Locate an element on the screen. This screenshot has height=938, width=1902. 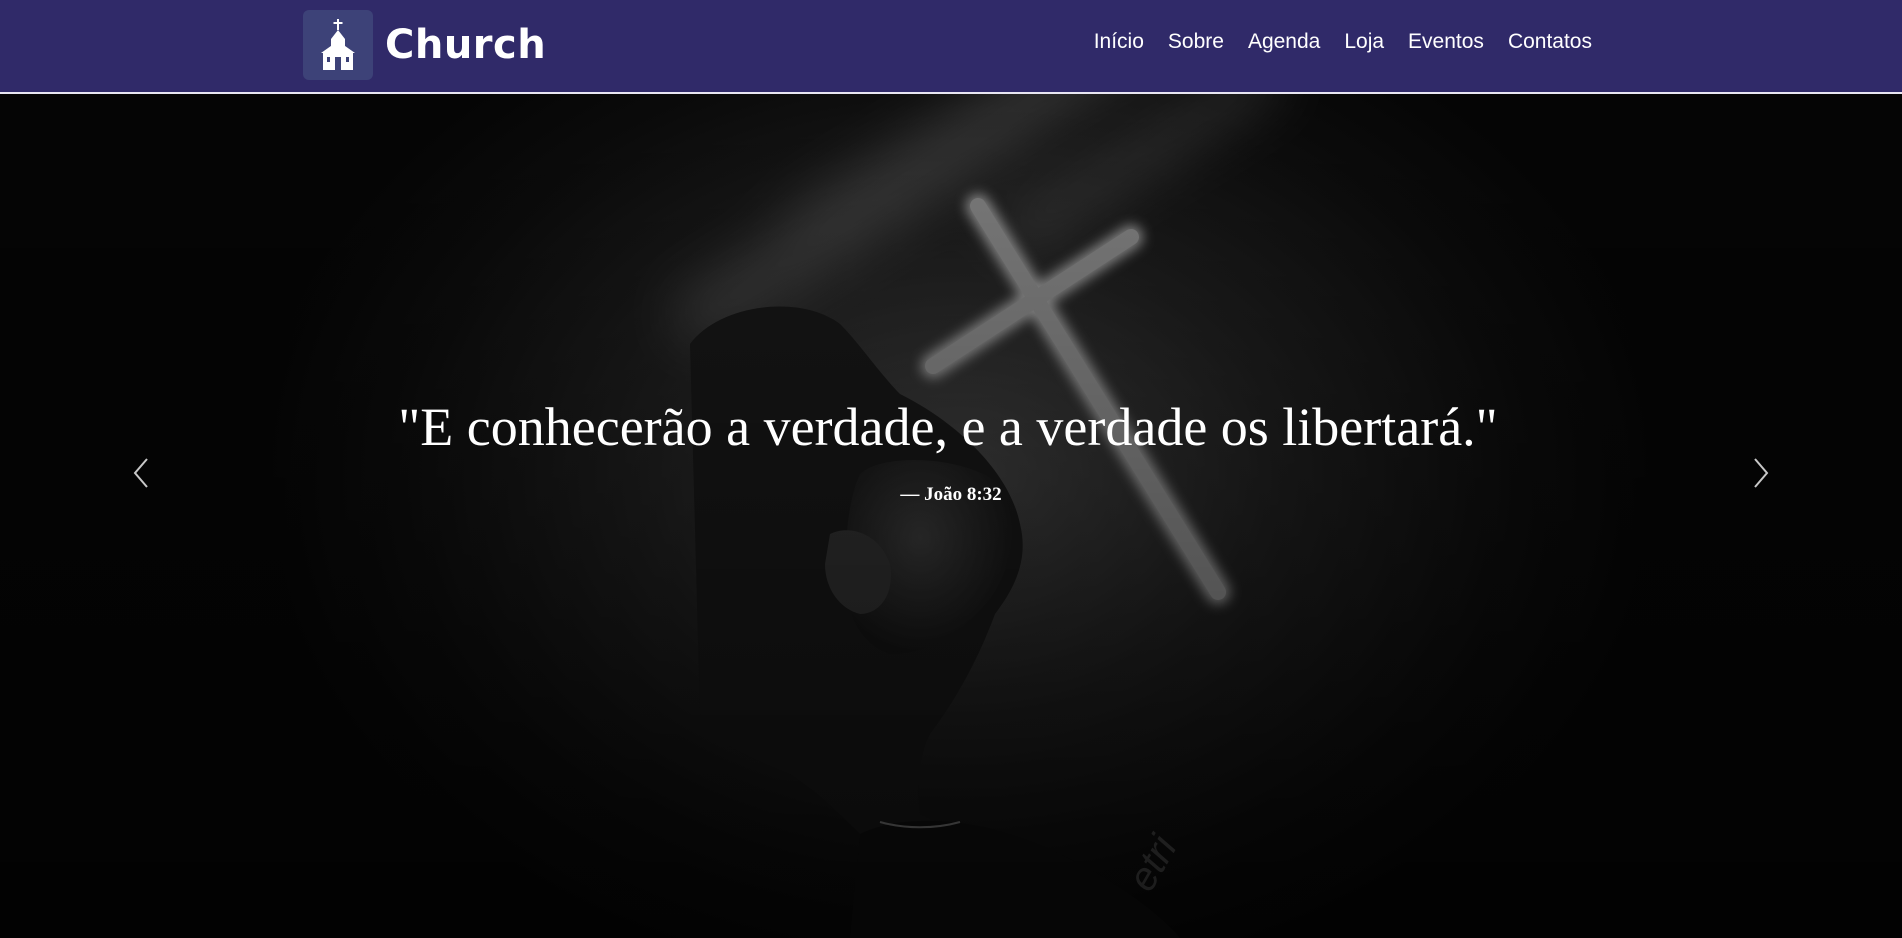
chevron-left-icon is located at coordinates (141, 475).